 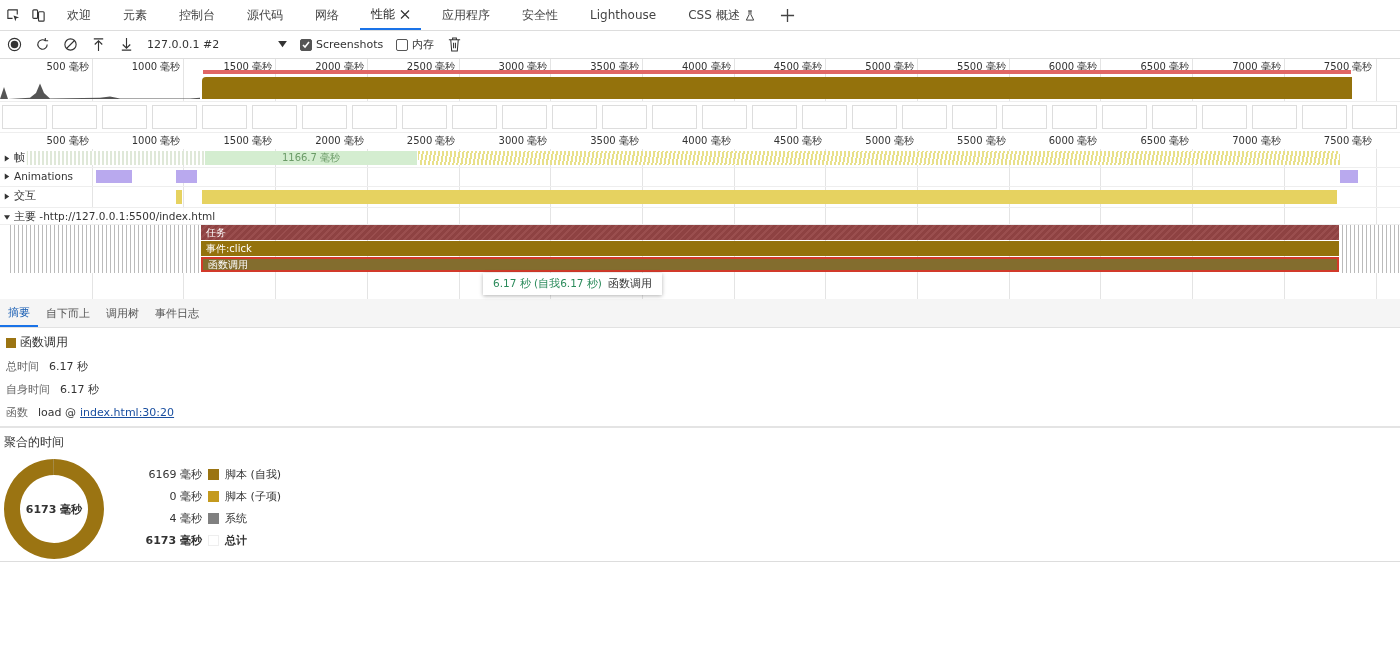 What do you see at coordinates (135, 15) in the screenshot?
I see `panel-tab: 元素` at bounding box center [135, 15].